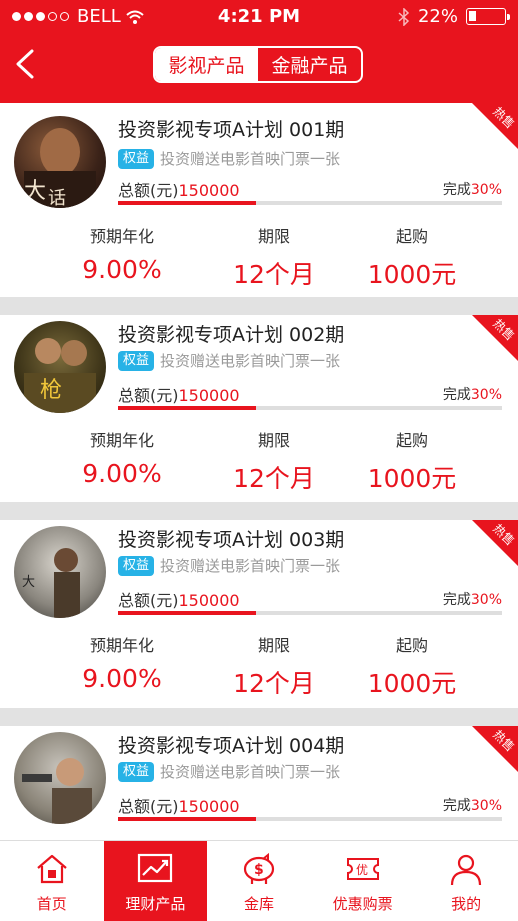 The width and height of the screenshot is (518, 921). I want to click on battery-icon, so click(488, 16).